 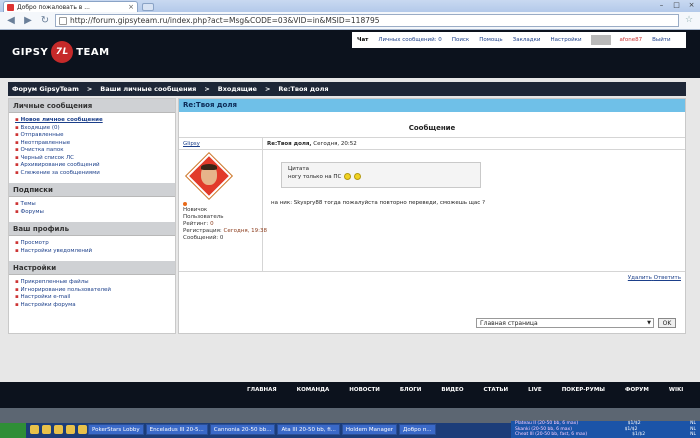 What do you see at coordinates (691, 5) in the screenshot?
I see `close-window-button: ×` at bounding box center [691, 5].